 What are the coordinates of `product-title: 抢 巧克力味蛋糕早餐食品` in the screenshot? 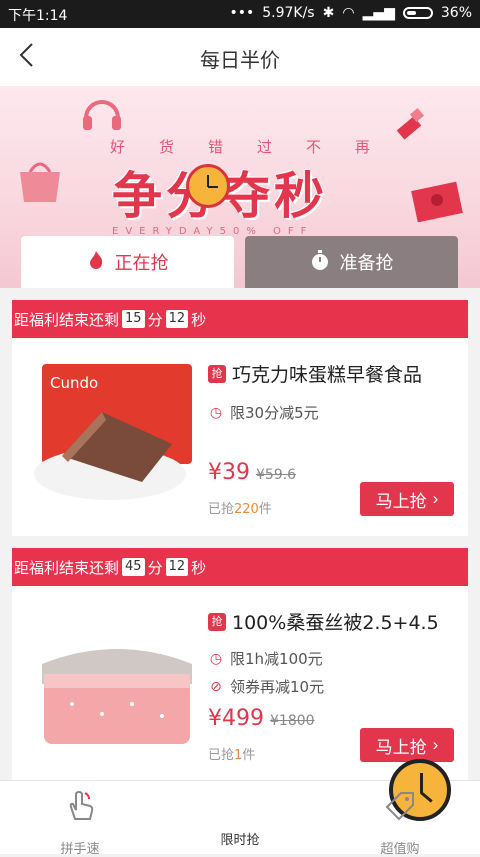 It's located at (315, 373).